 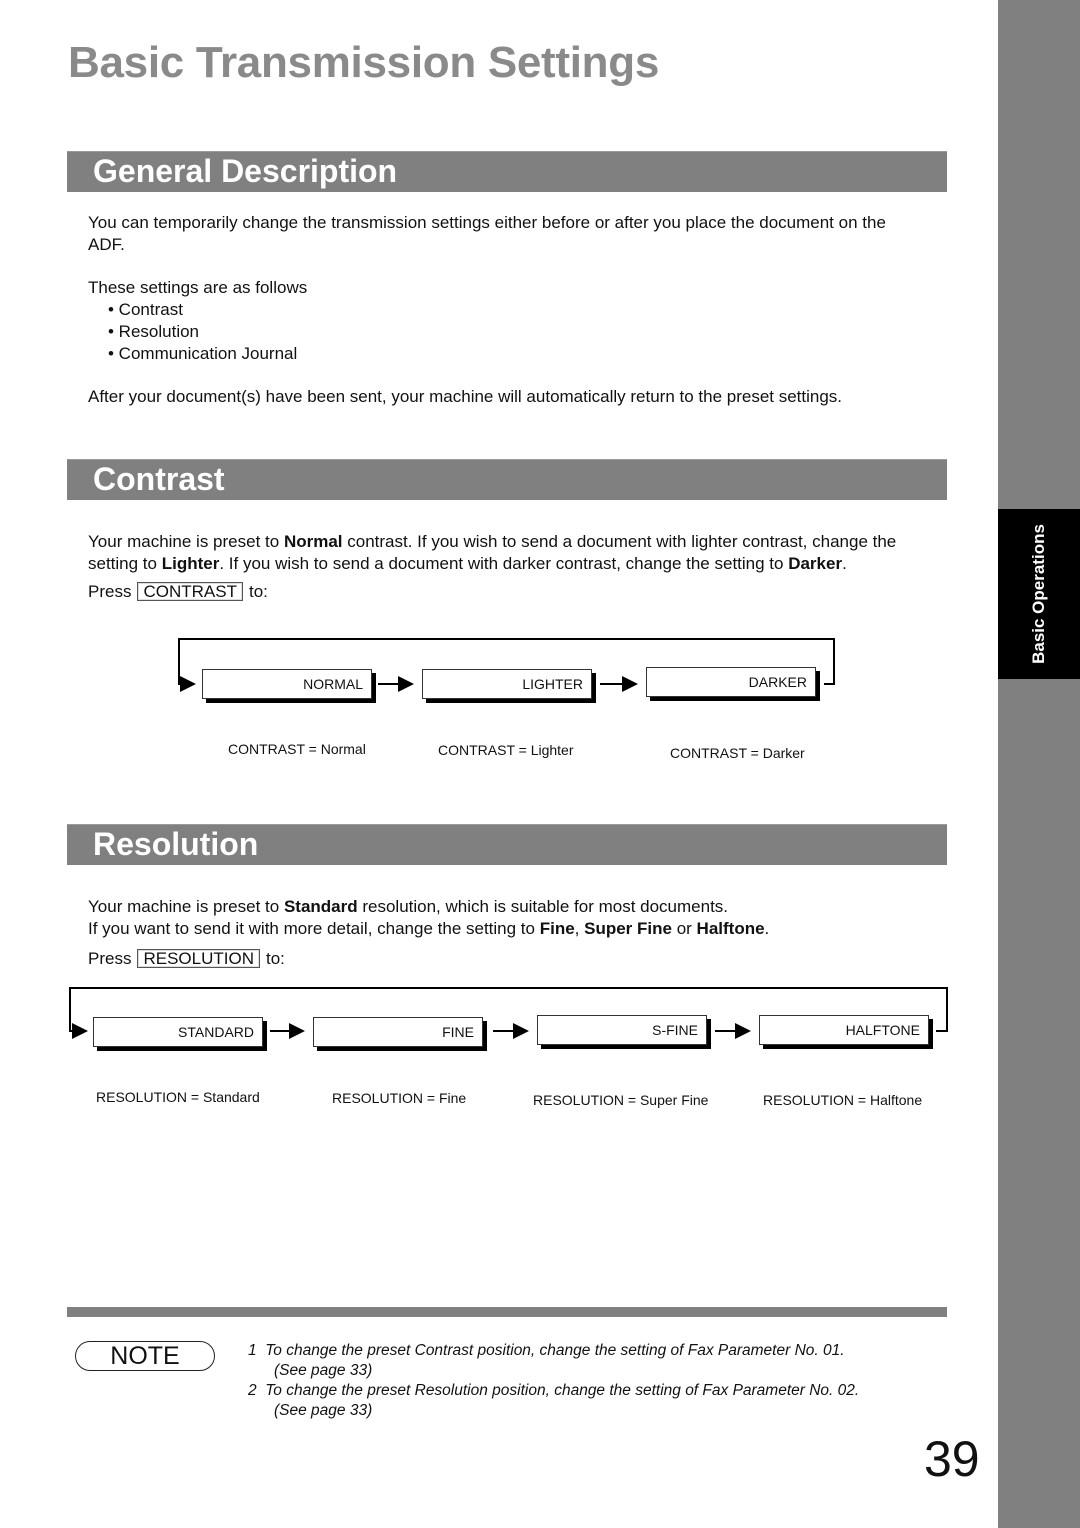 What do you see at coordinates (178, 1097) in the screenshot?
I see `resolution-caption-standard: RESOLUTION = Standard` at bounding box center [178, 1097].